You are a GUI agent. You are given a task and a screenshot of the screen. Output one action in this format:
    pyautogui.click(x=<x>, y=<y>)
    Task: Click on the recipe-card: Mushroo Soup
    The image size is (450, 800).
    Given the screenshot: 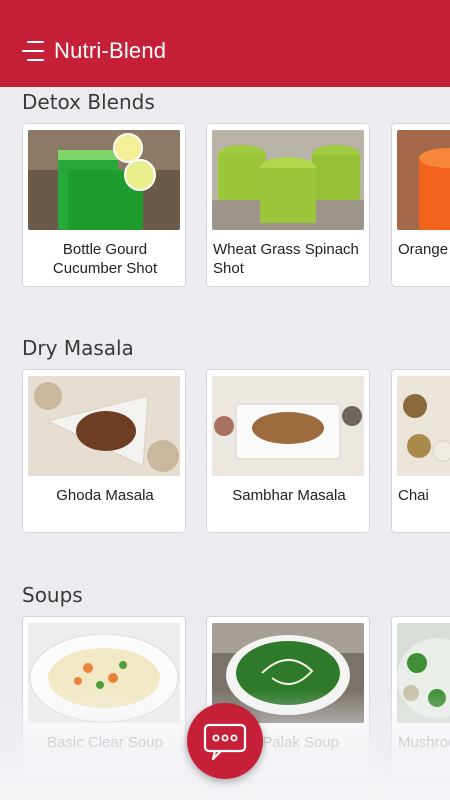 What is the action you would take?
    pyautogui.click(x=420, y=698)
    